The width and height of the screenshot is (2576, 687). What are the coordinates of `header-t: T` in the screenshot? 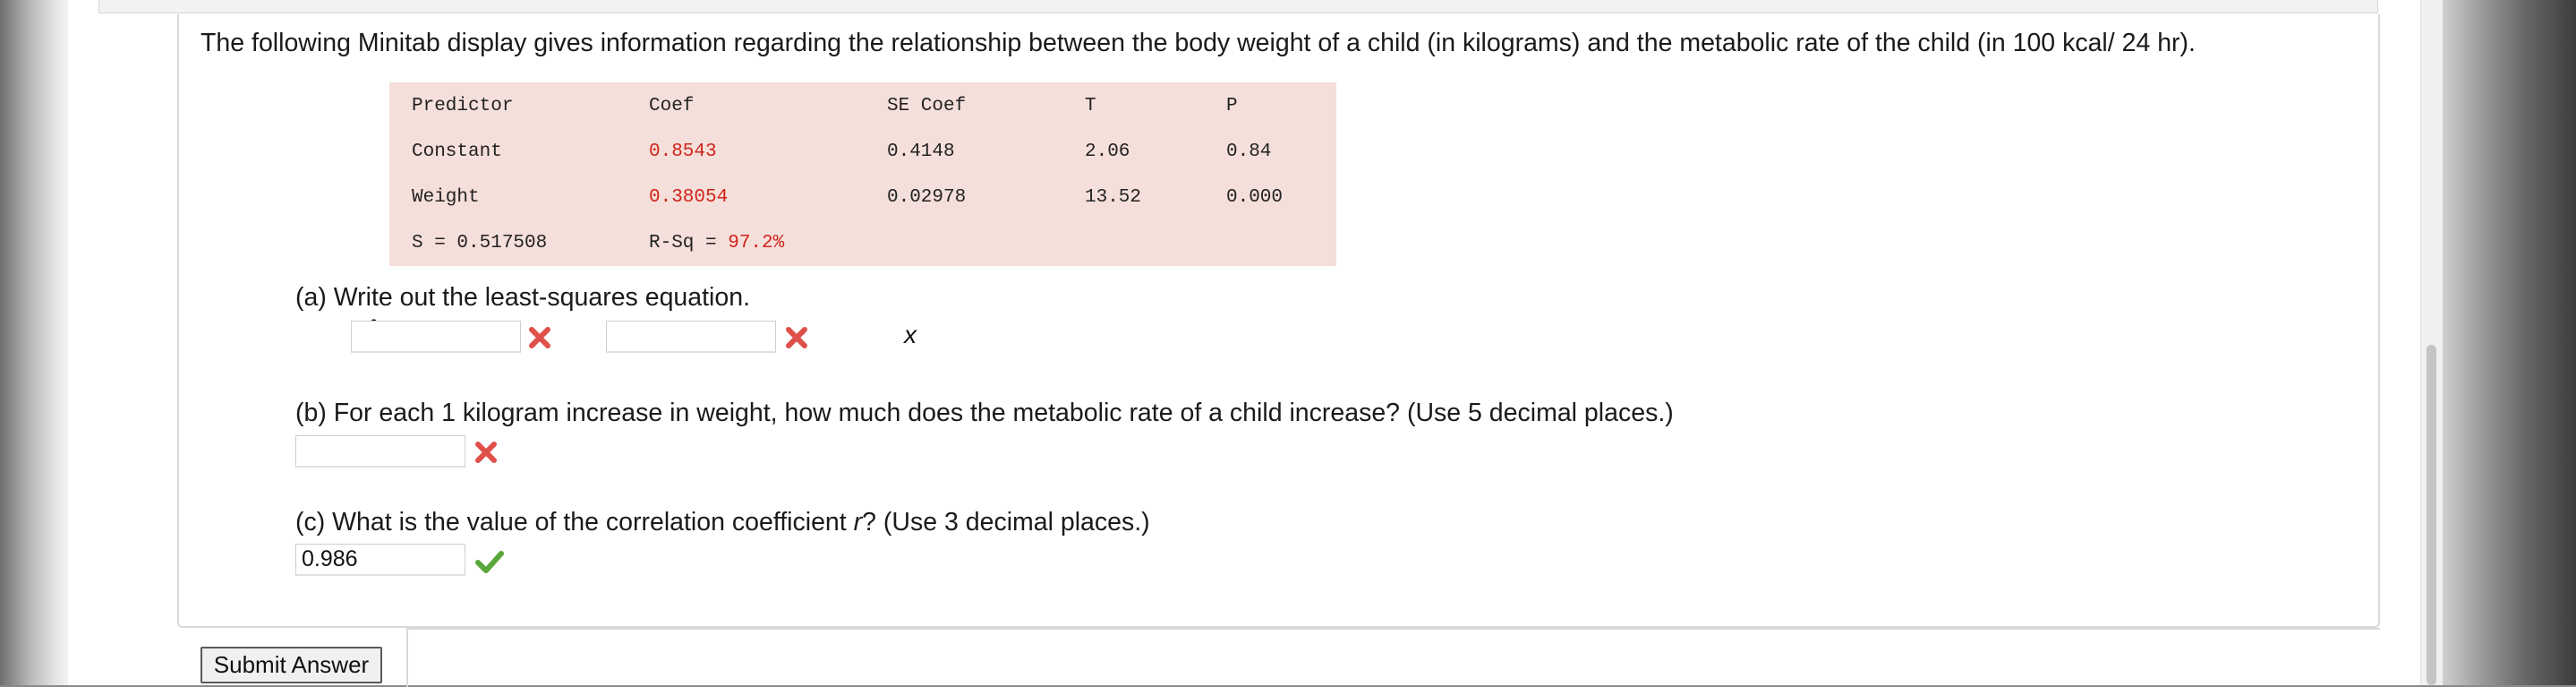 It's located at (1090, 106).